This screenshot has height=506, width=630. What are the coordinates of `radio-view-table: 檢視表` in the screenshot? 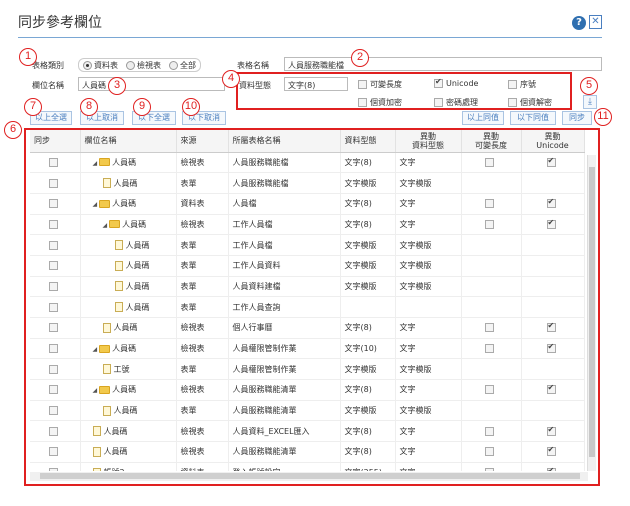 It's located at (143, 65).